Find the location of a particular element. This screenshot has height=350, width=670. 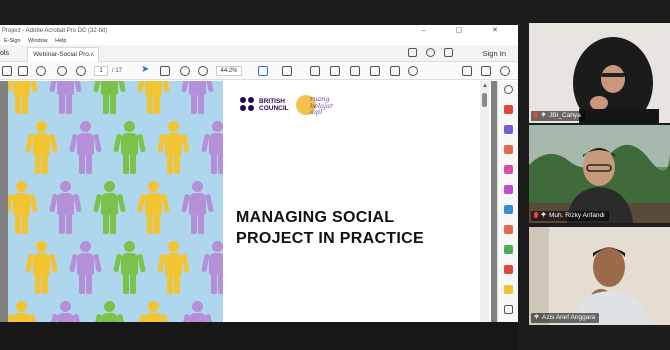

comment-icon is located at coordinates (315, 71).